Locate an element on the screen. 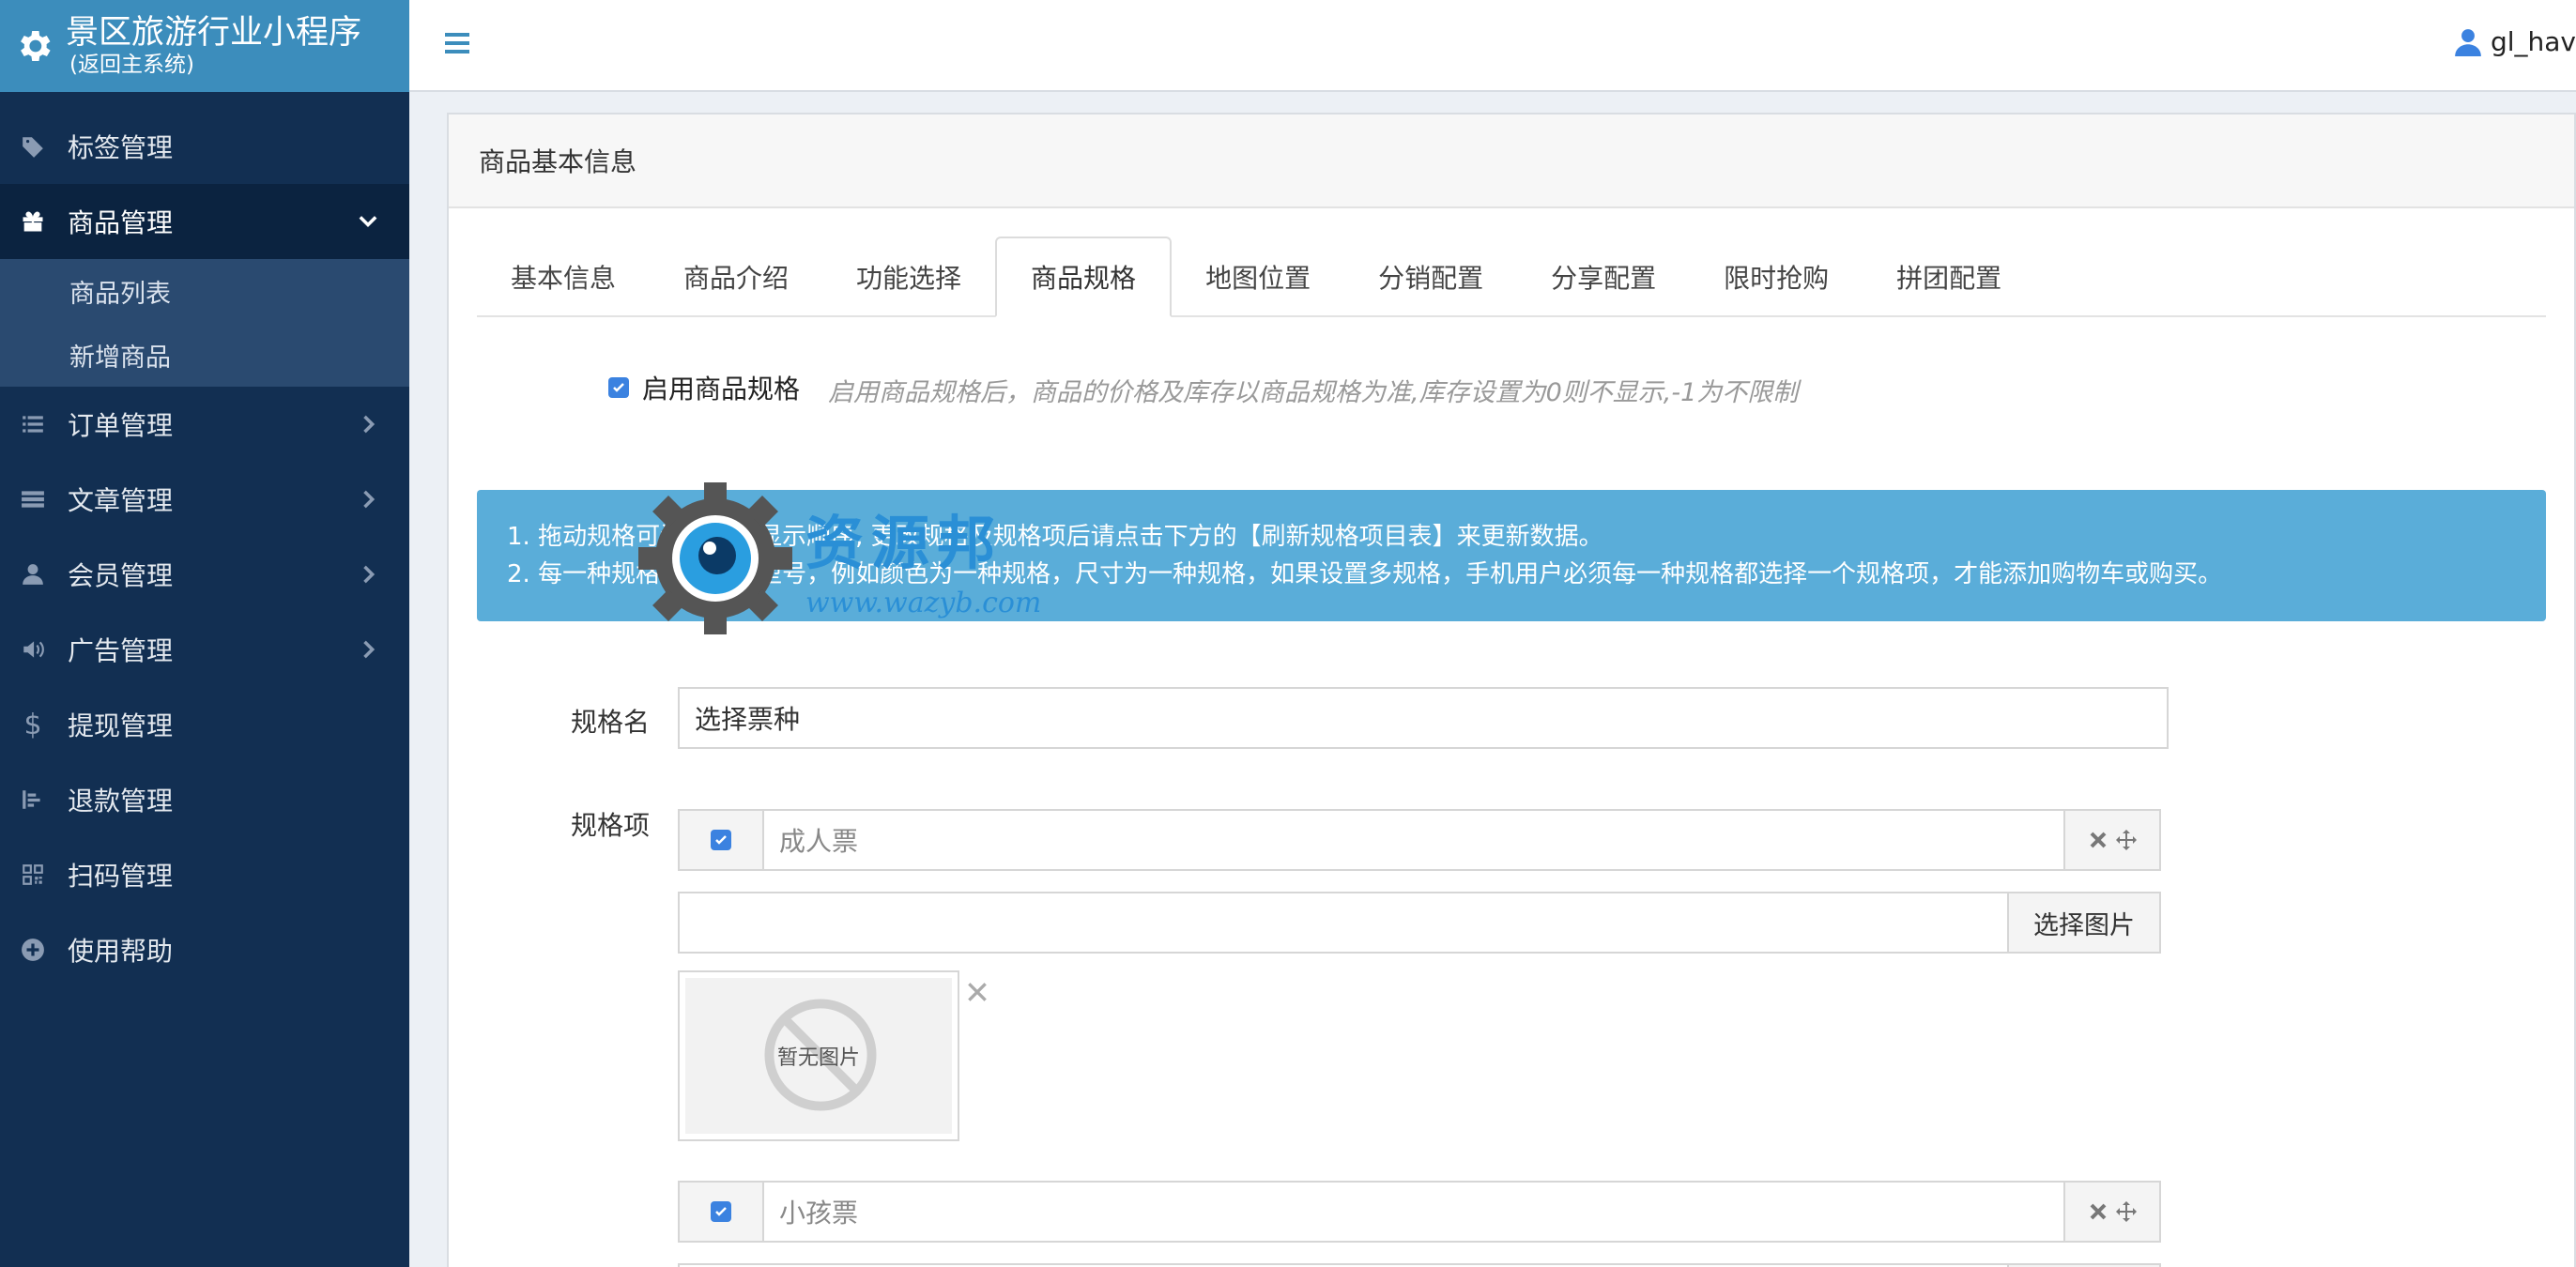 The width and height of the screenshot is (2576, 1267). sidebar-item-label: 订单管理 is located at coordinates (121, 425).